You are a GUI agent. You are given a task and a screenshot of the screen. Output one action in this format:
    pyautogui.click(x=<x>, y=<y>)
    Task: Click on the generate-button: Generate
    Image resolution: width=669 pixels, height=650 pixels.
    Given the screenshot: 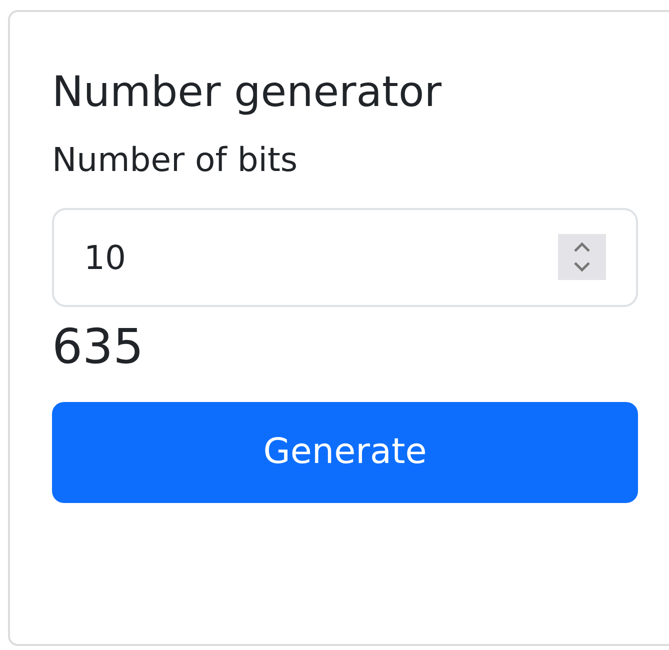 What is the action you would take?
    pyautogui.click(x=345, y=452)
    